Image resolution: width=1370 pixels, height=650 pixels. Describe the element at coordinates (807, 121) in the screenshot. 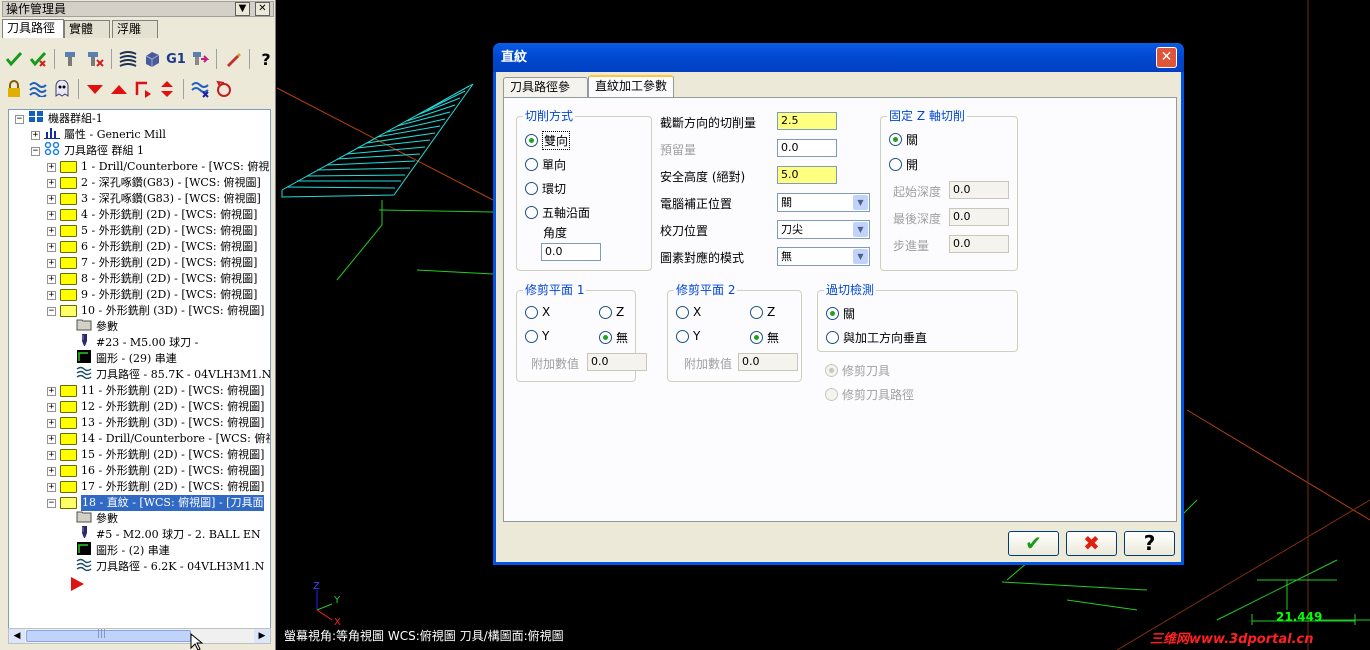

I see `stepover-input: 2.5` at that location.